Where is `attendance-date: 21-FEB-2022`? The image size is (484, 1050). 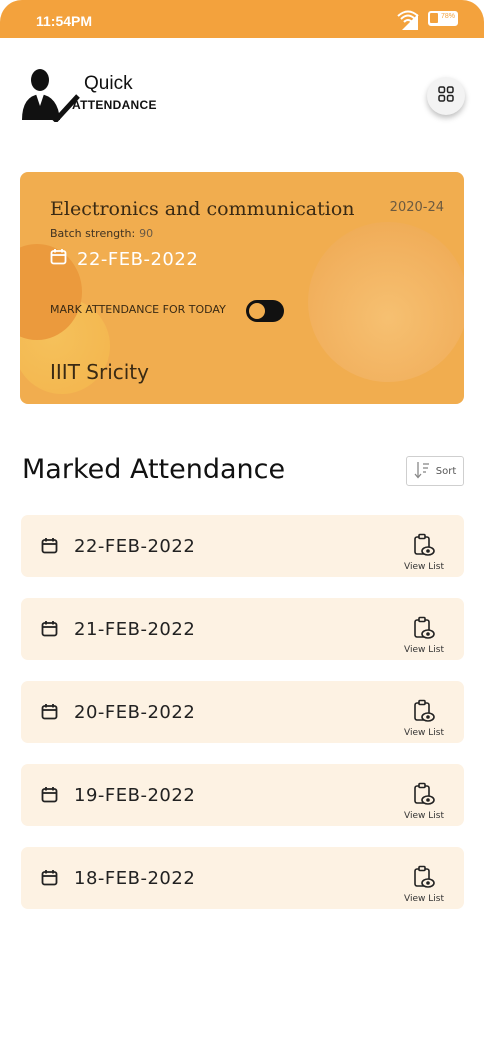
attendance-date: 21-FEB-2022 is located at coordinates (135, 629).